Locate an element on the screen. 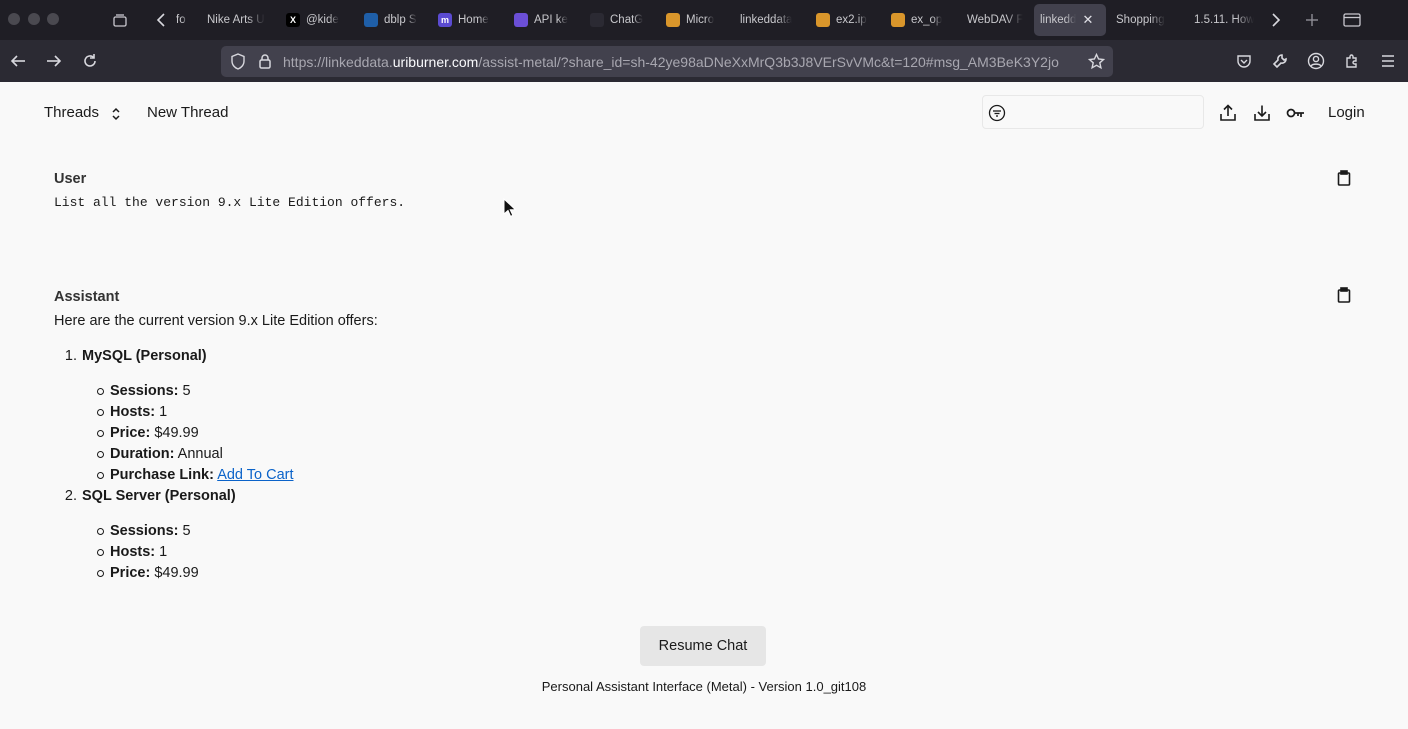  window-zoom-button is located at coordinates (53, 19).